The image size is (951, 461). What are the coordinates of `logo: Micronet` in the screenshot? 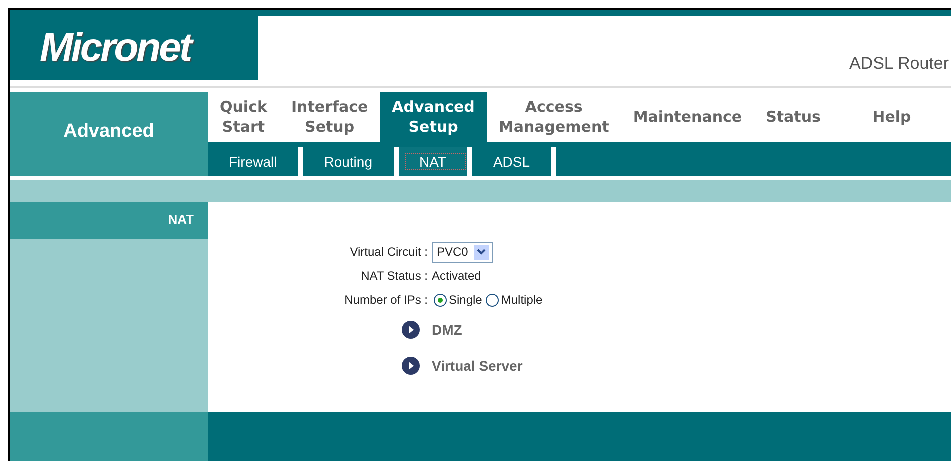 It's located at (134, 48).